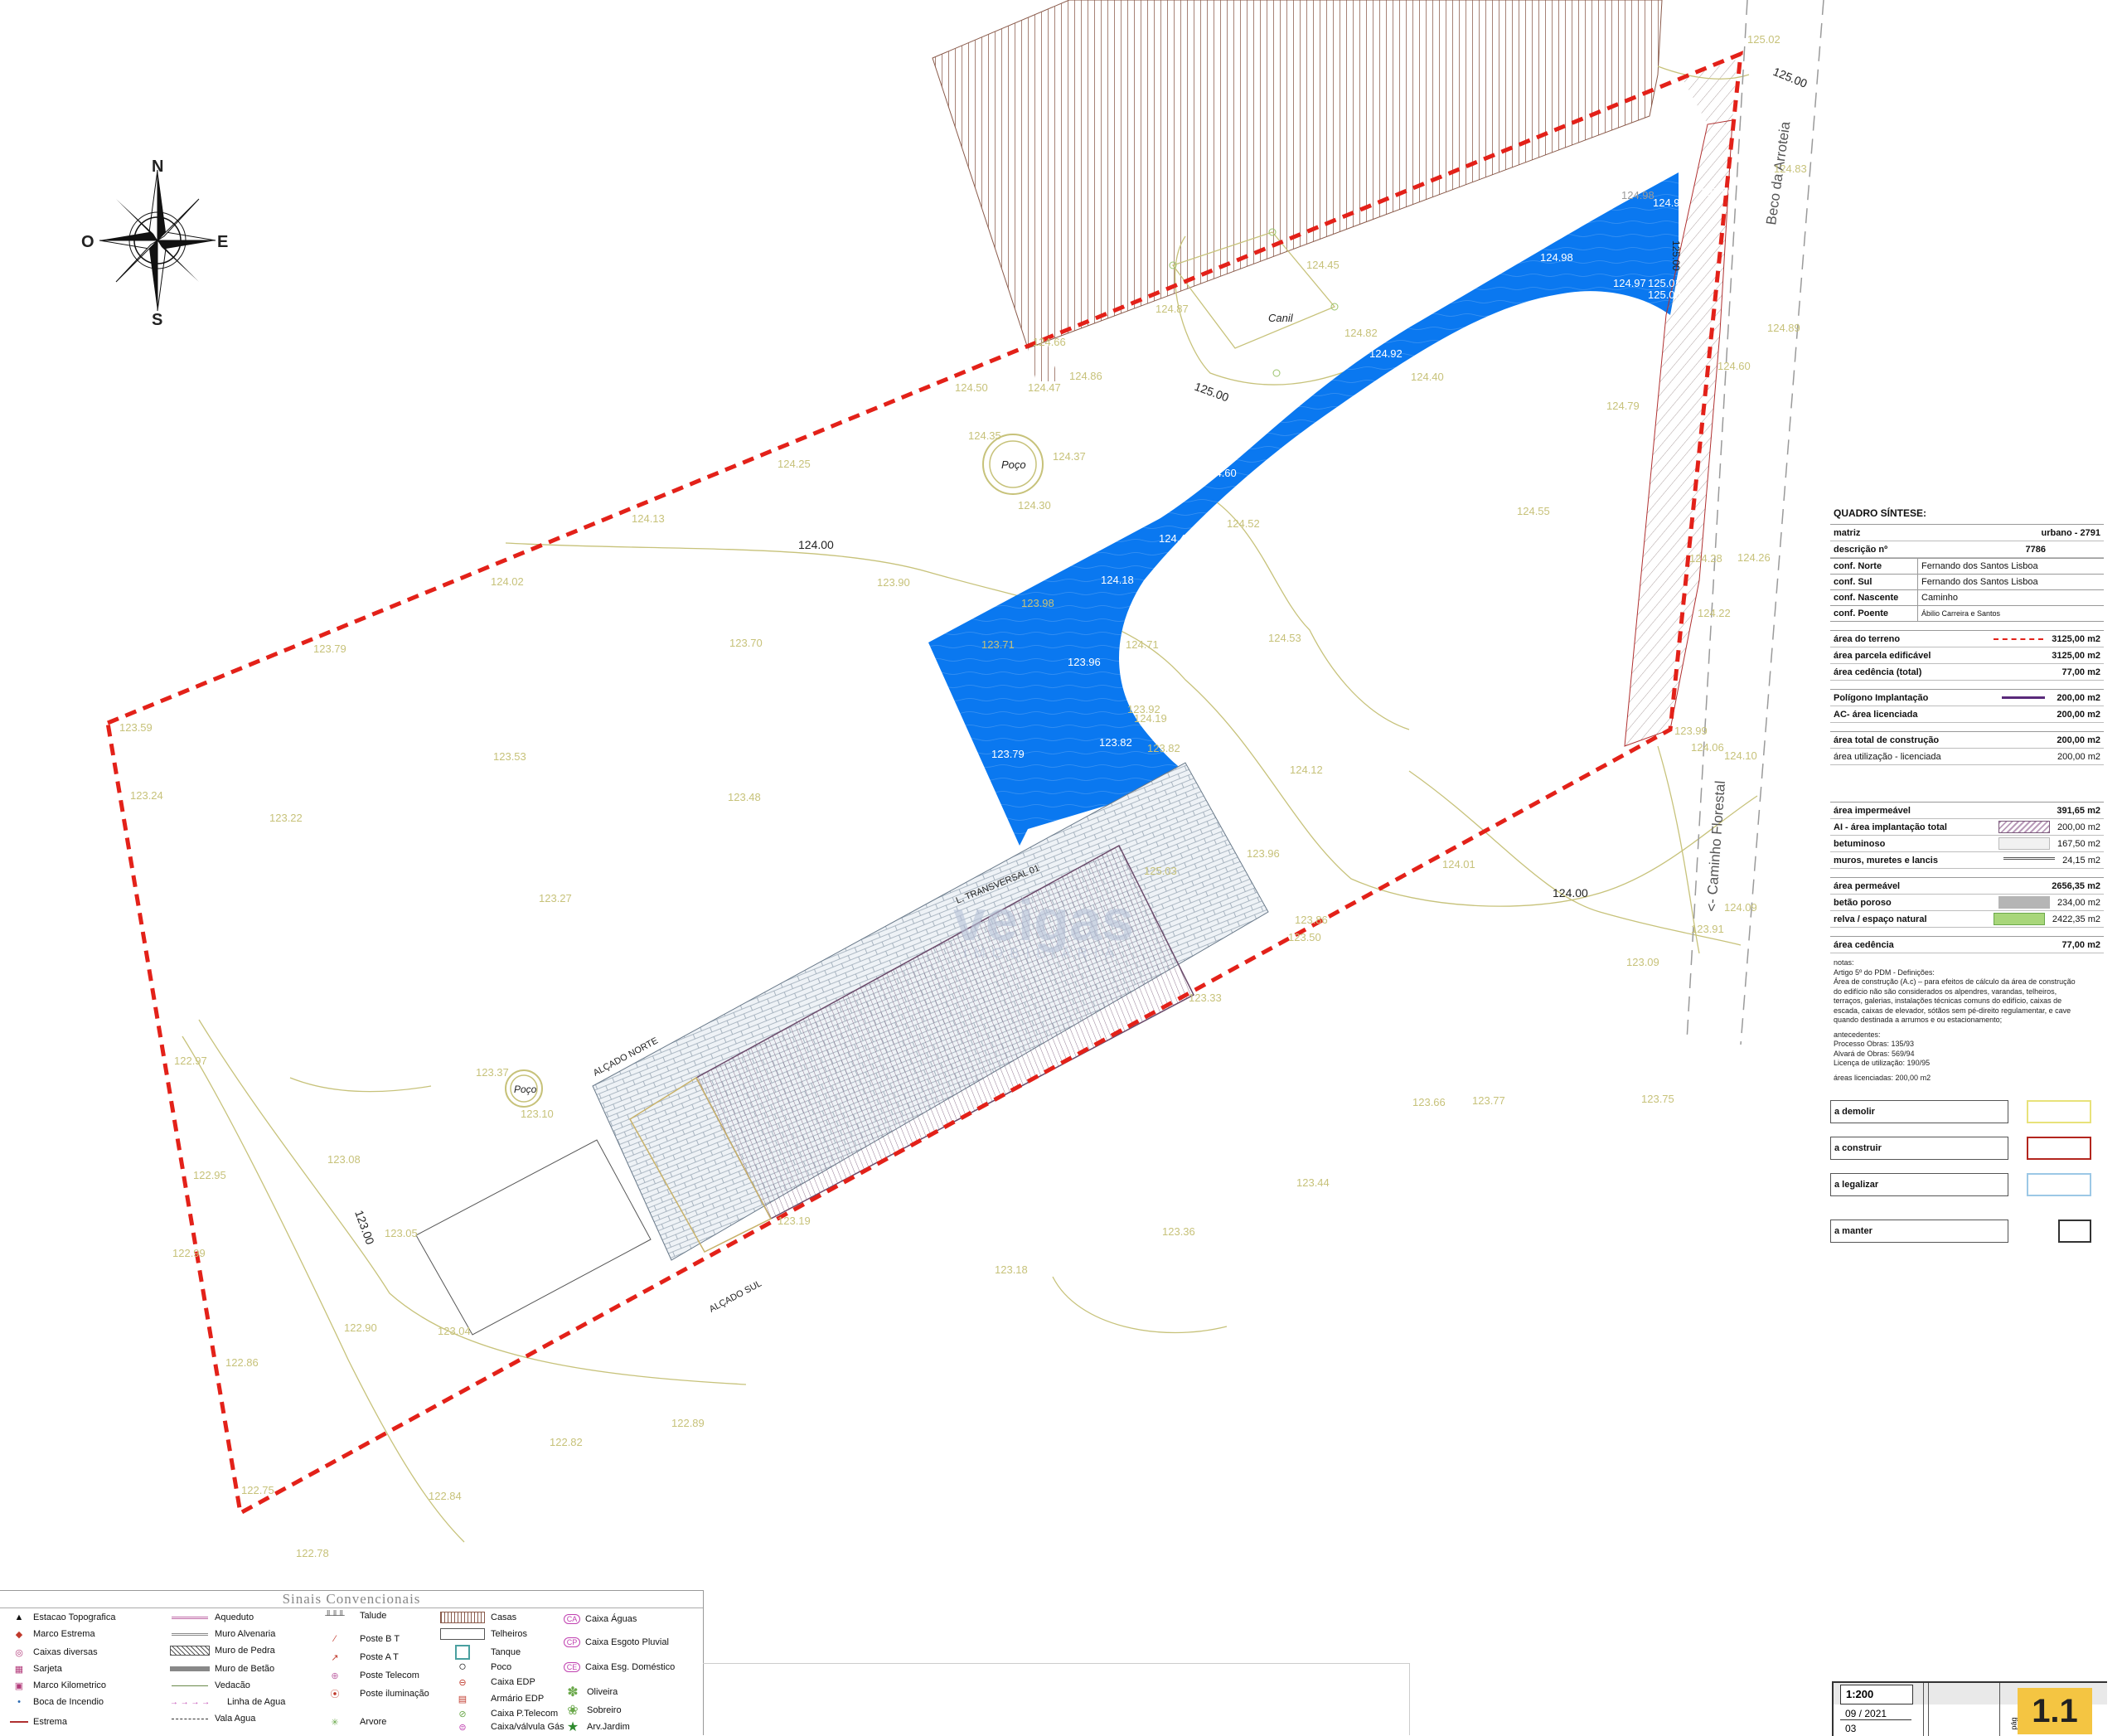 The height and width of the screenshot is (1736, 2122). Describe the element at coordinates (1084, 662) in the screenshot. I see `svg-text: 123.96` at that location.